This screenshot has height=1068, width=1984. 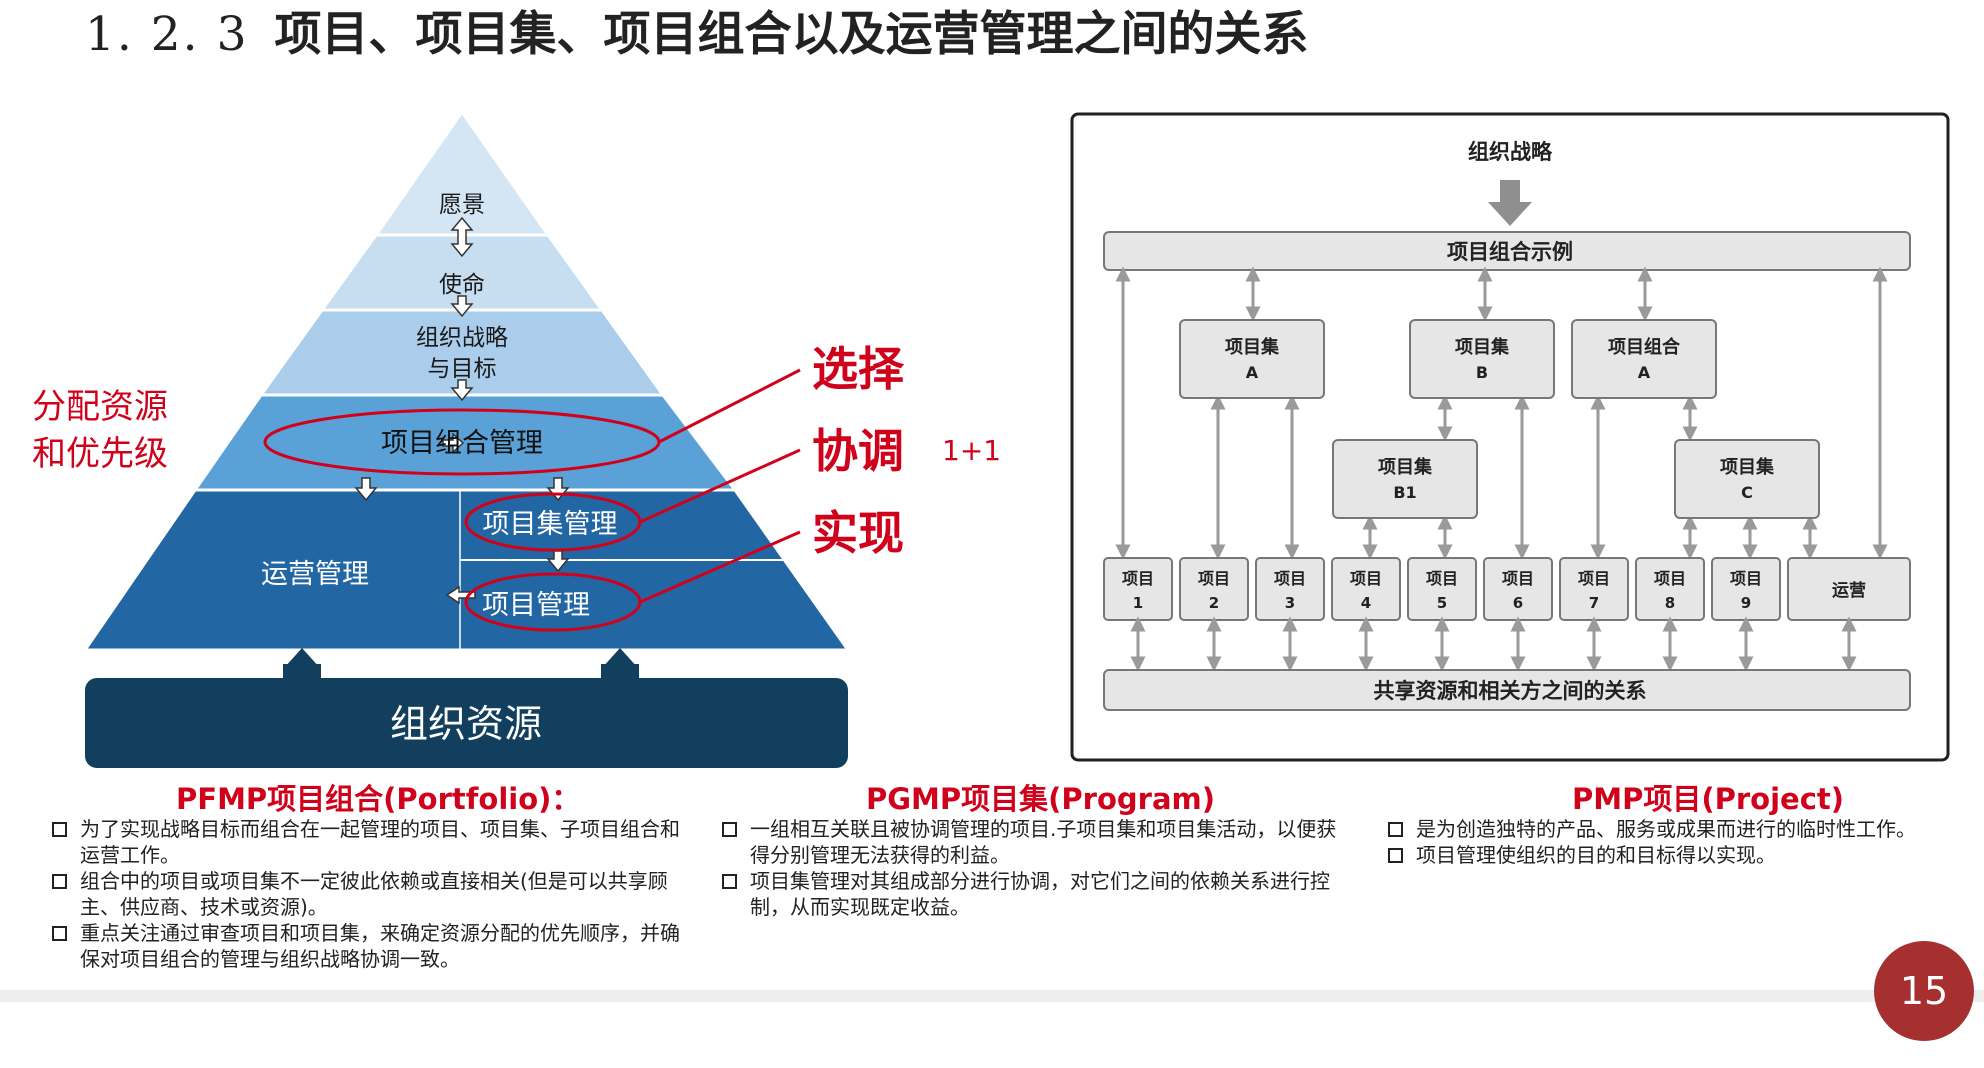 I want to click on section-number: 1. 2. 3, so click(x=167, y=34).